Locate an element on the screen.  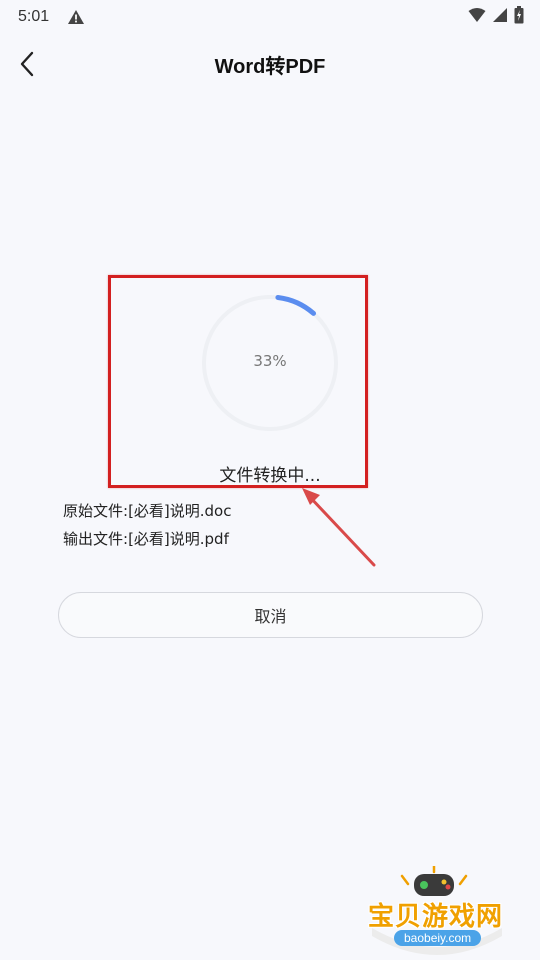
status-bar: 5:01 is located at coordinates (270, 17).